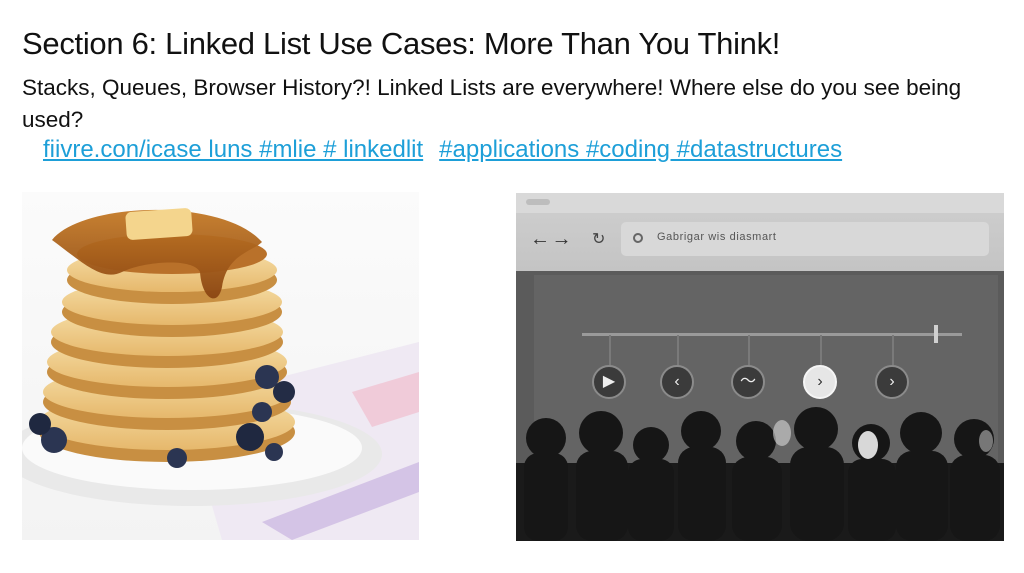 The image size is (1024, 573). Describe the element at coordinates (717, 237) in the screenshot. I see `address-text: Gabrigar wis diasmart` at that location.